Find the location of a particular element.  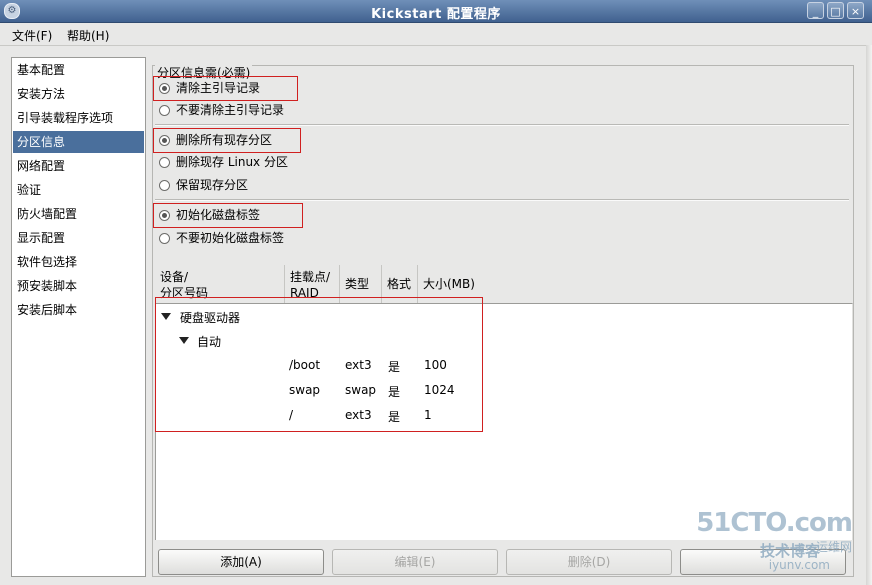

sidebar-item-network: 网络配置 is located at coordinates (78, 166).